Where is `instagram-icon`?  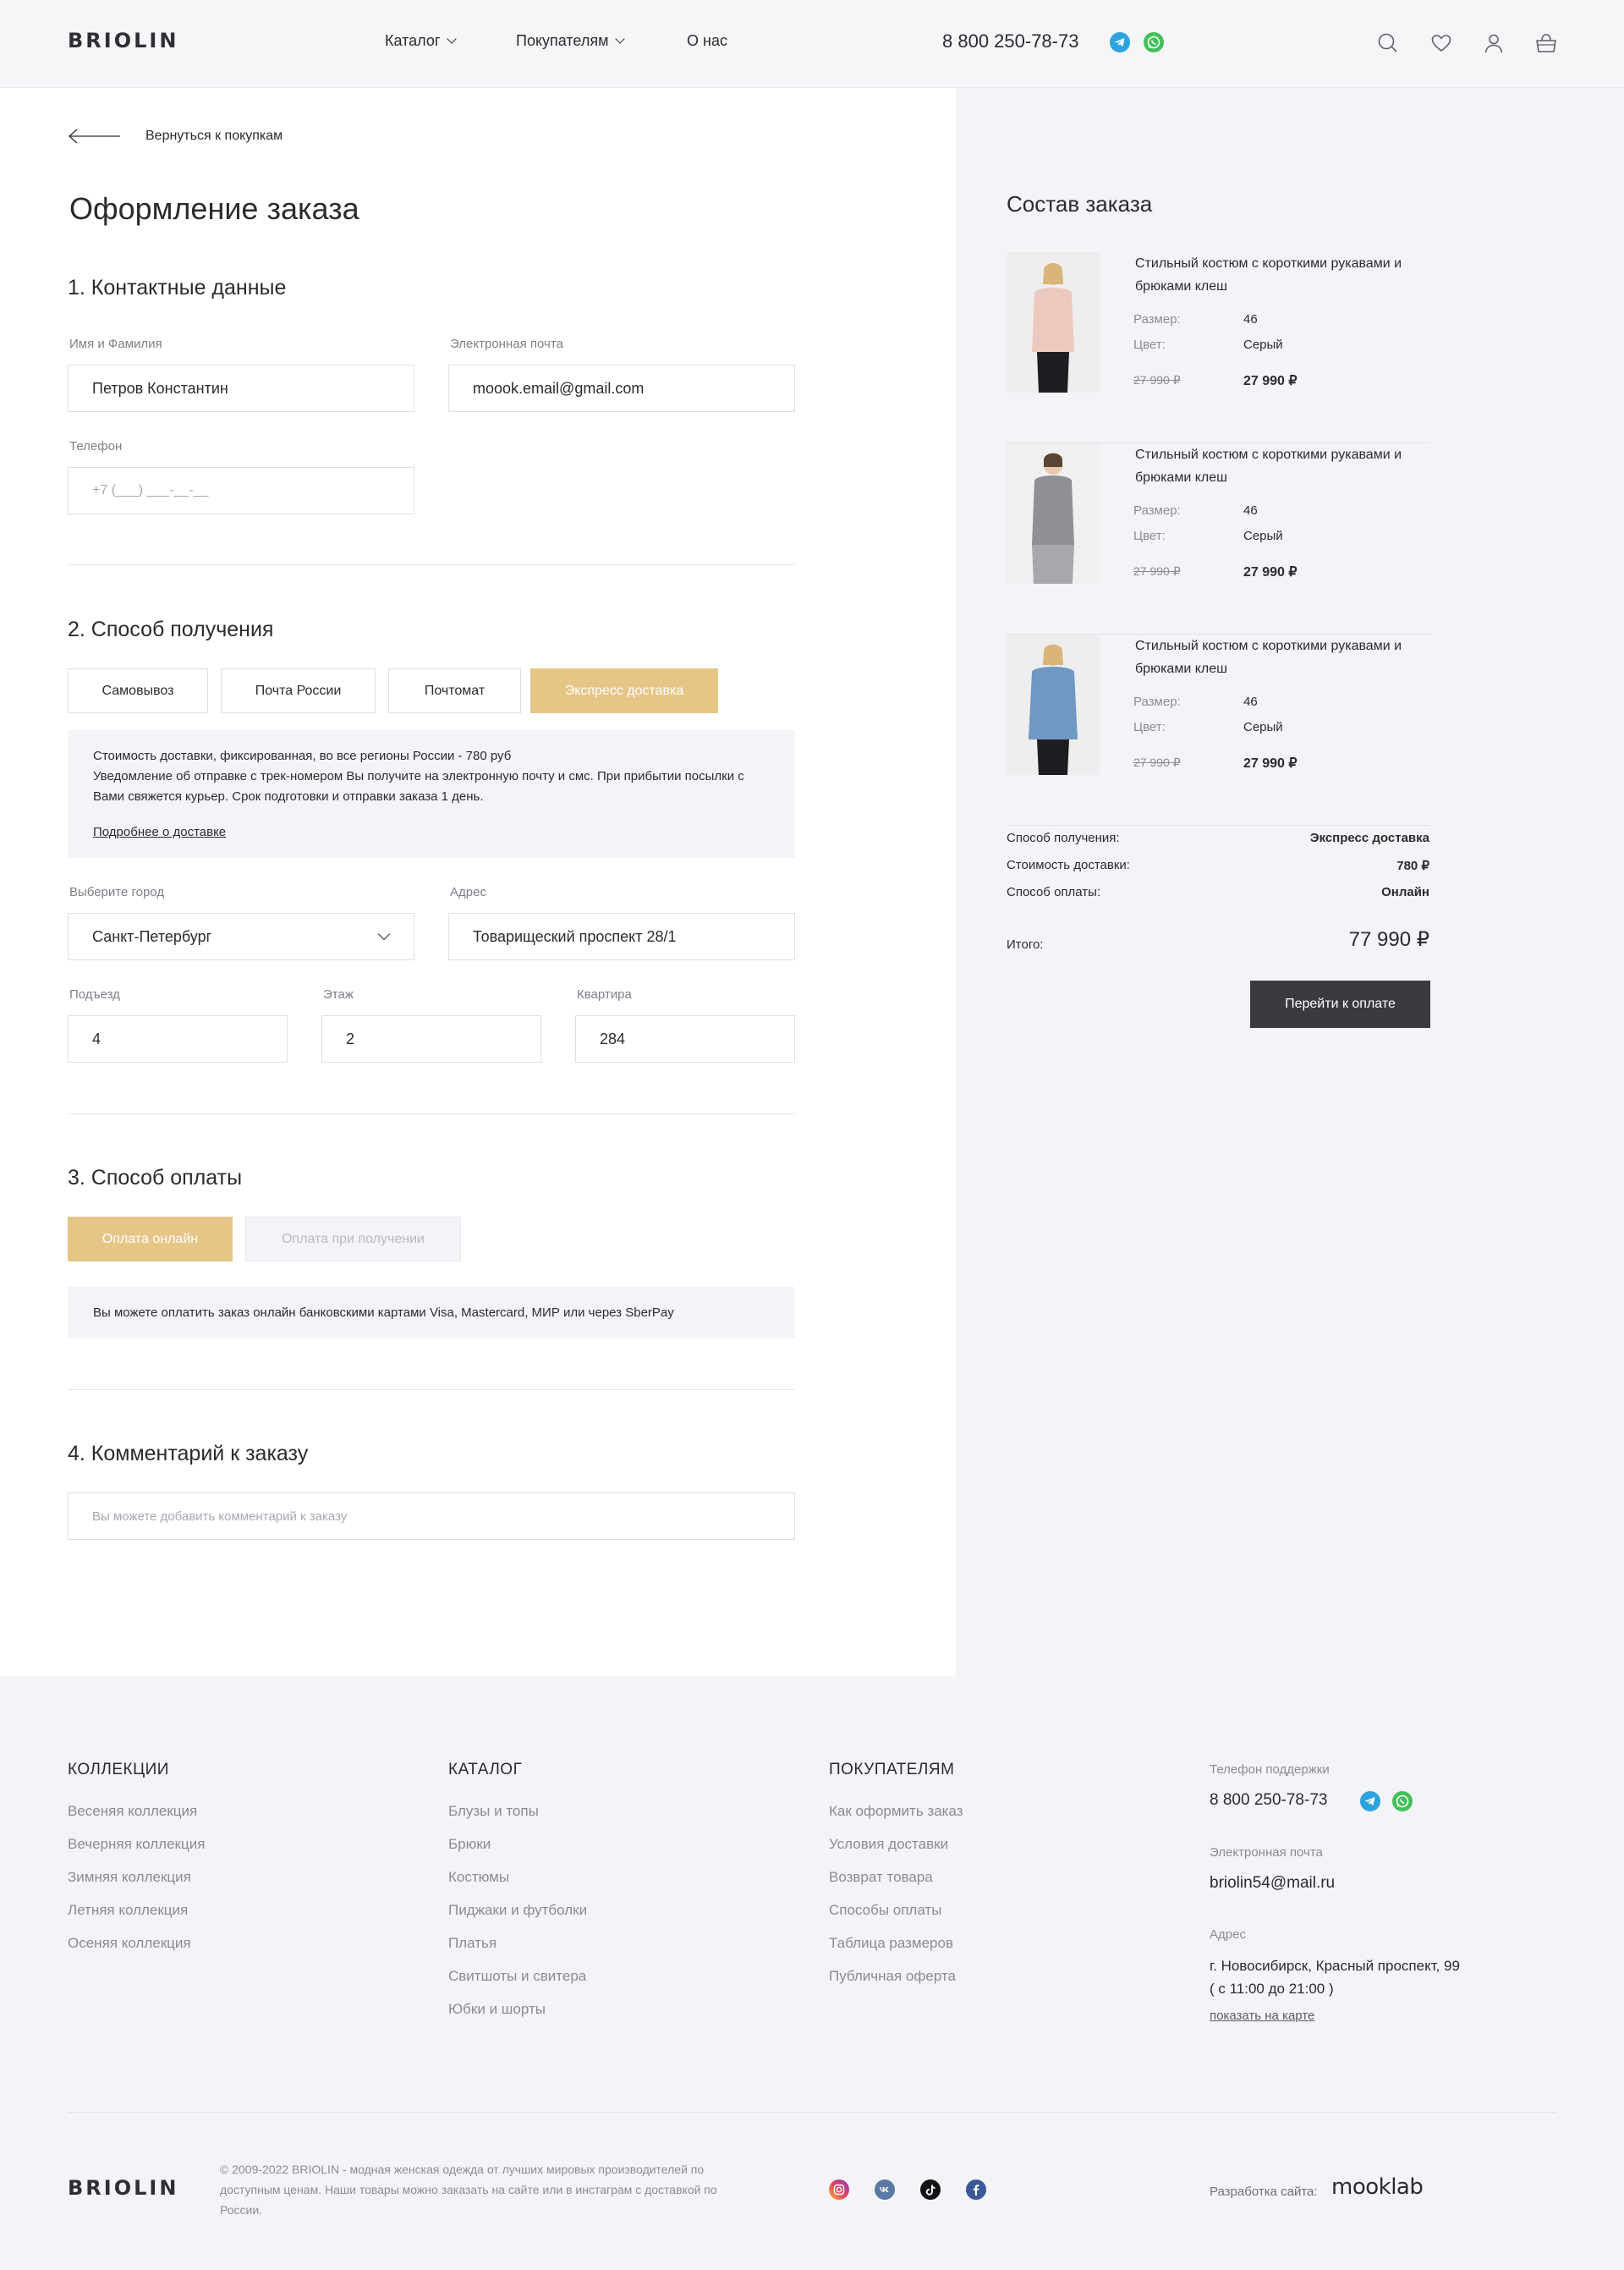
instagram-icon is located at coordinates (839, 2189).